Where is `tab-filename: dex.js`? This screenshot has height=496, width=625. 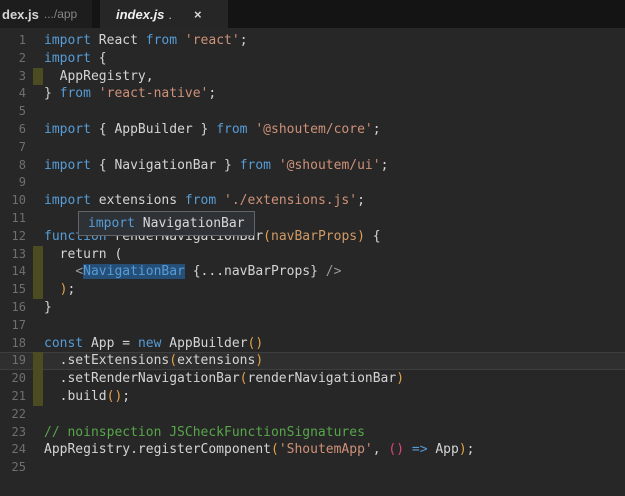
tab-filename: dex.js is located at coordinates (20, 14).